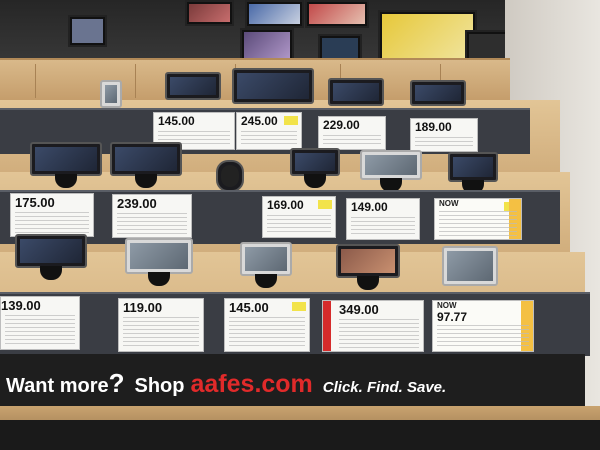 The image size is (600, 450). What do you see at coordinates (40, 323) in the screenshot?
I see `price-tag: 139.00` at bounding box center [40, 323].